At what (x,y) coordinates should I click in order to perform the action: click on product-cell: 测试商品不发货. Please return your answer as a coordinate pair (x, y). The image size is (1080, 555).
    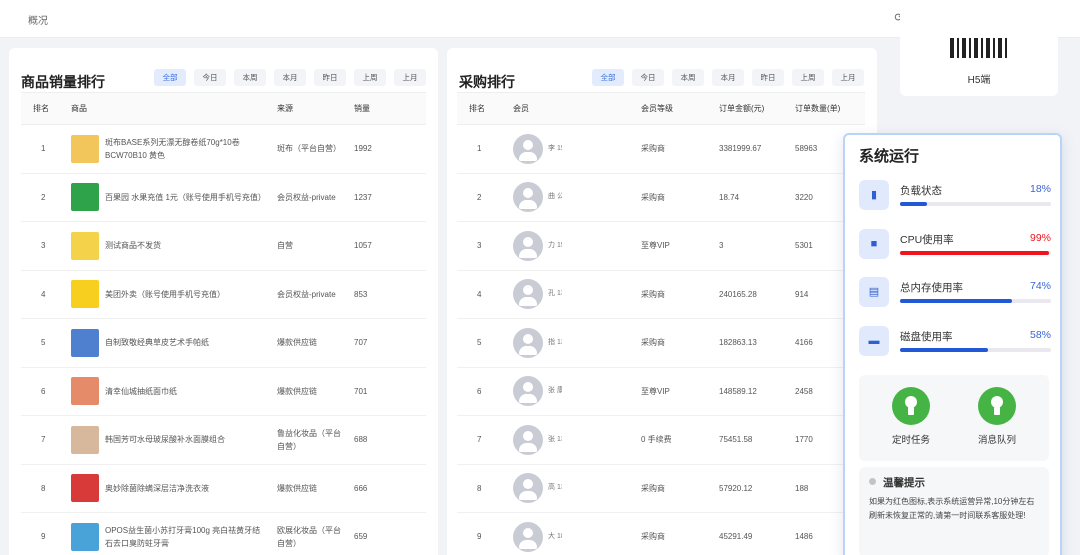
    Looking at the image, I should click on (162, 246).